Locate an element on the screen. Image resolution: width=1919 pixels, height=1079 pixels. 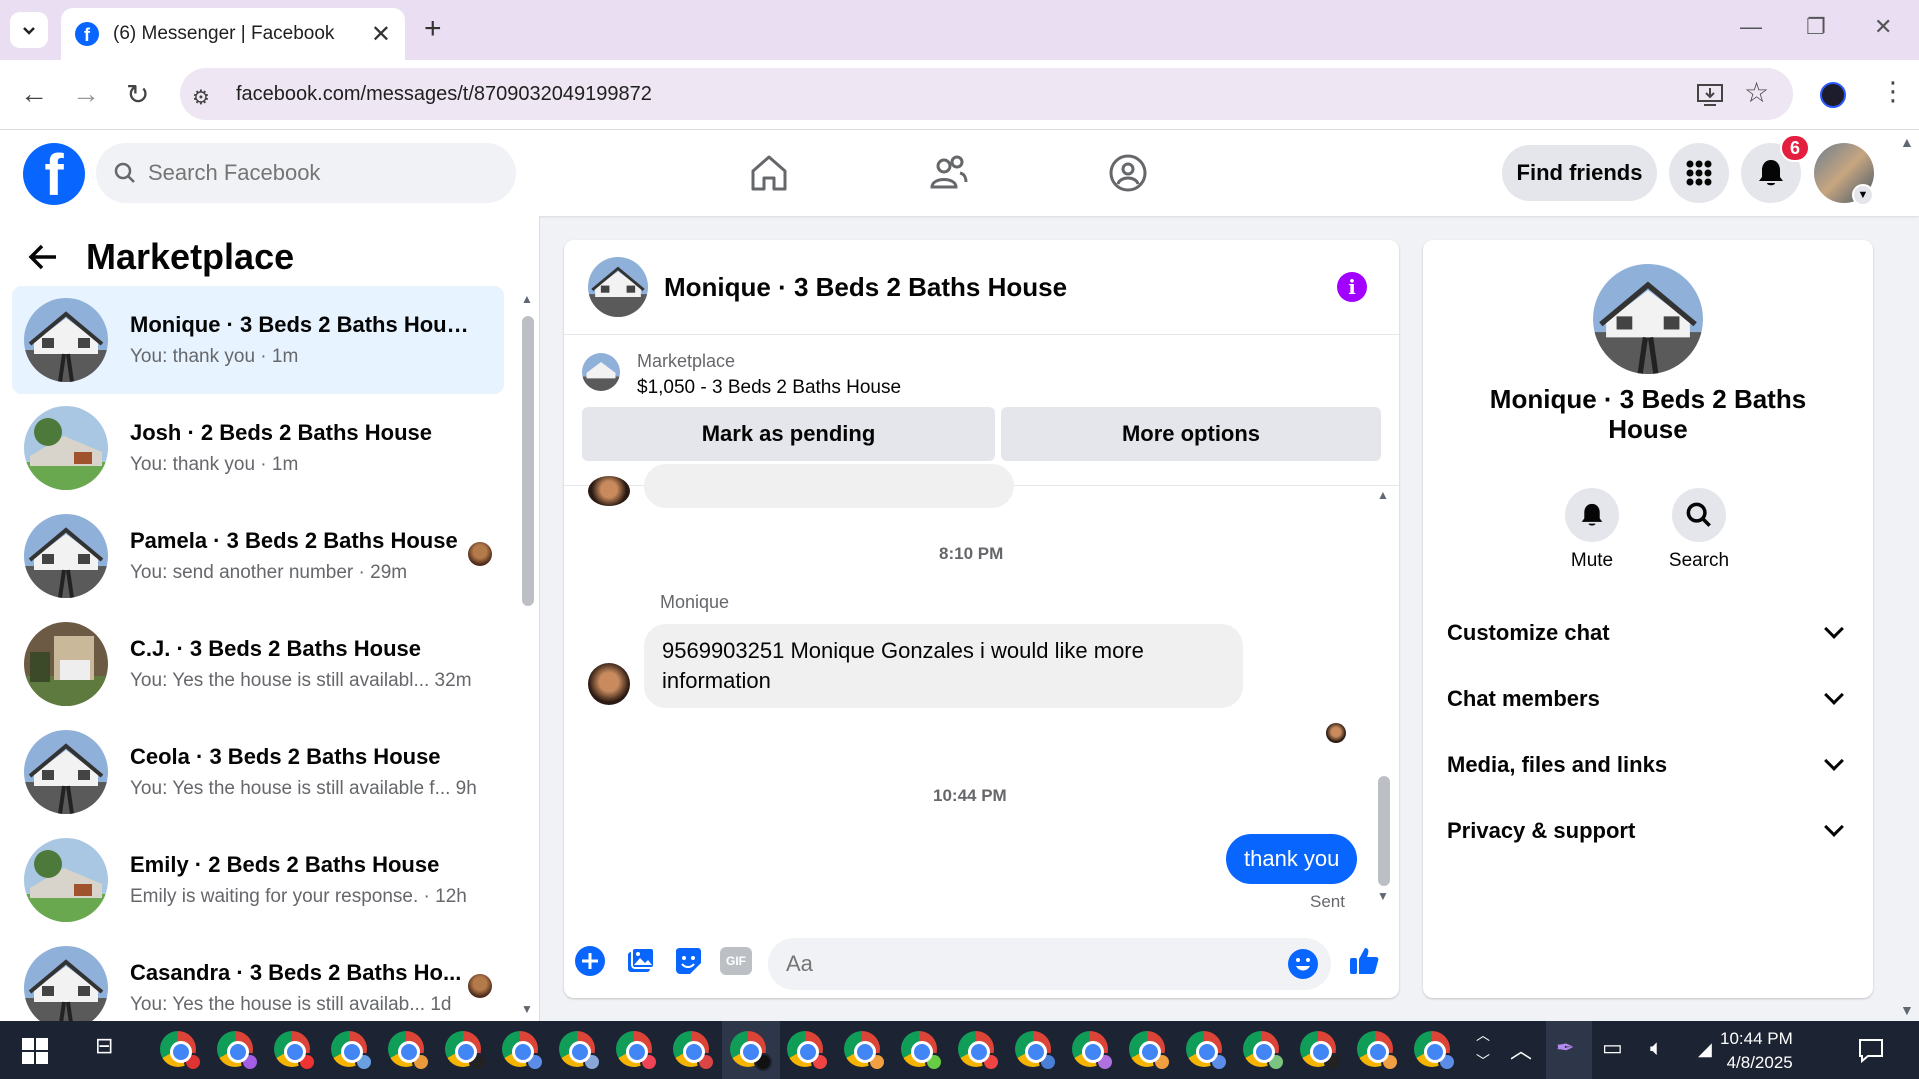
bookmark-star-icon: ☆ is located at coordinates (1756, 92).